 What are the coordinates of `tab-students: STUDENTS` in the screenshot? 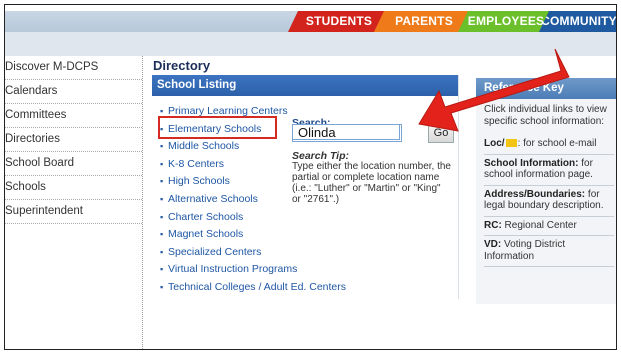 It's located at (339, 21).